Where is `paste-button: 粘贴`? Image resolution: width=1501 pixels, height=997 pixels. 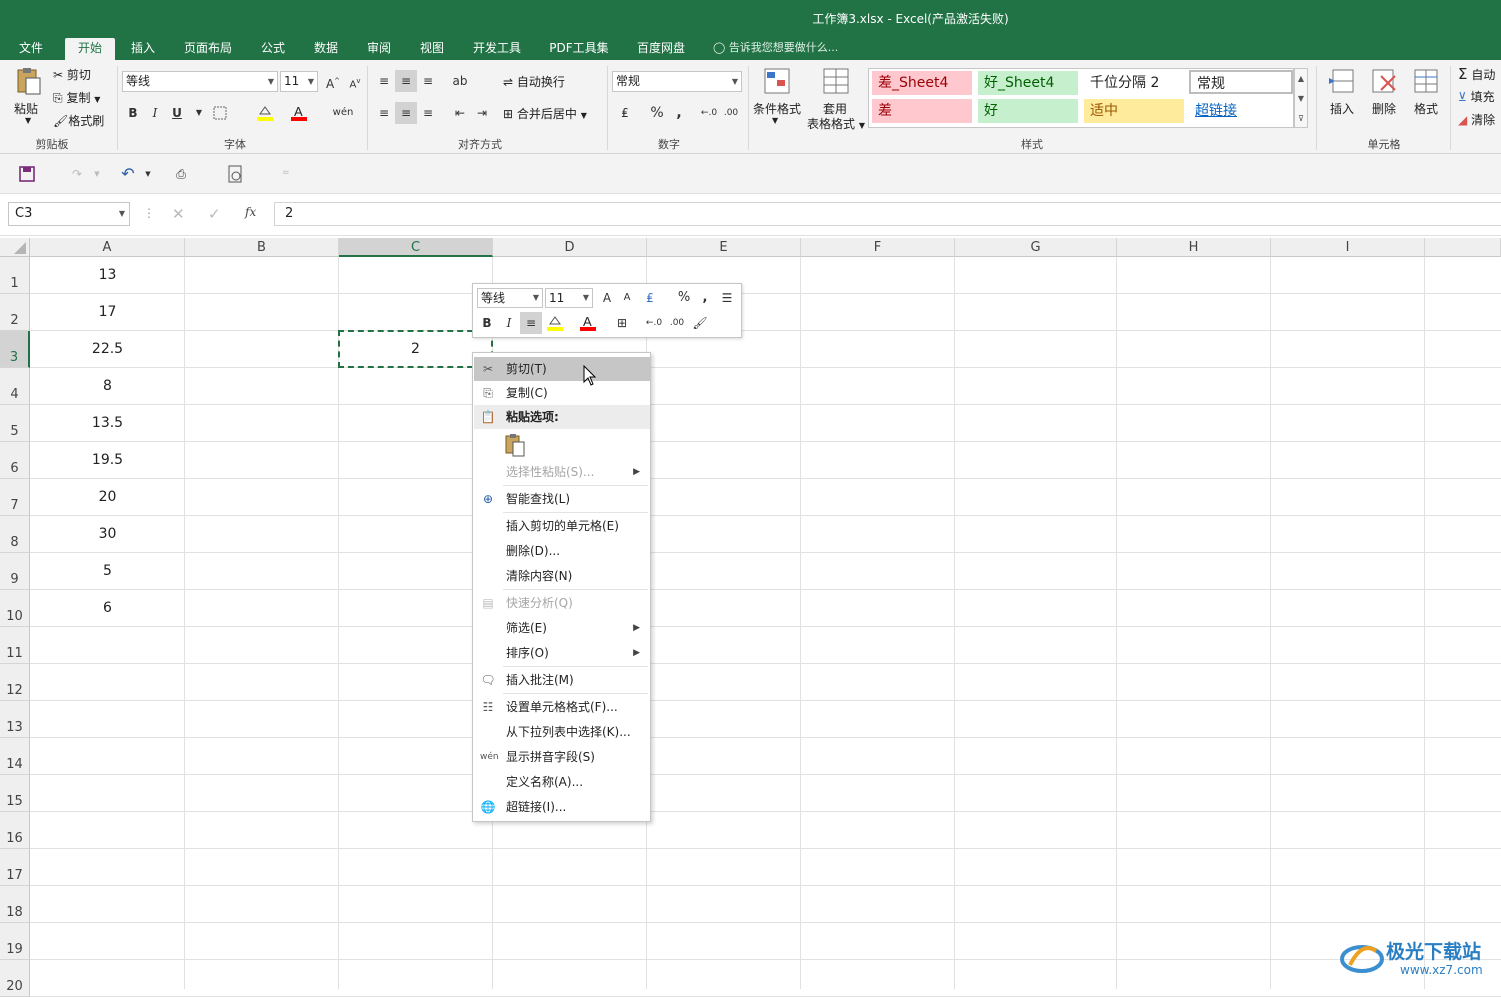
paste-button: 粘贴 is located at coordinates (26, 108).